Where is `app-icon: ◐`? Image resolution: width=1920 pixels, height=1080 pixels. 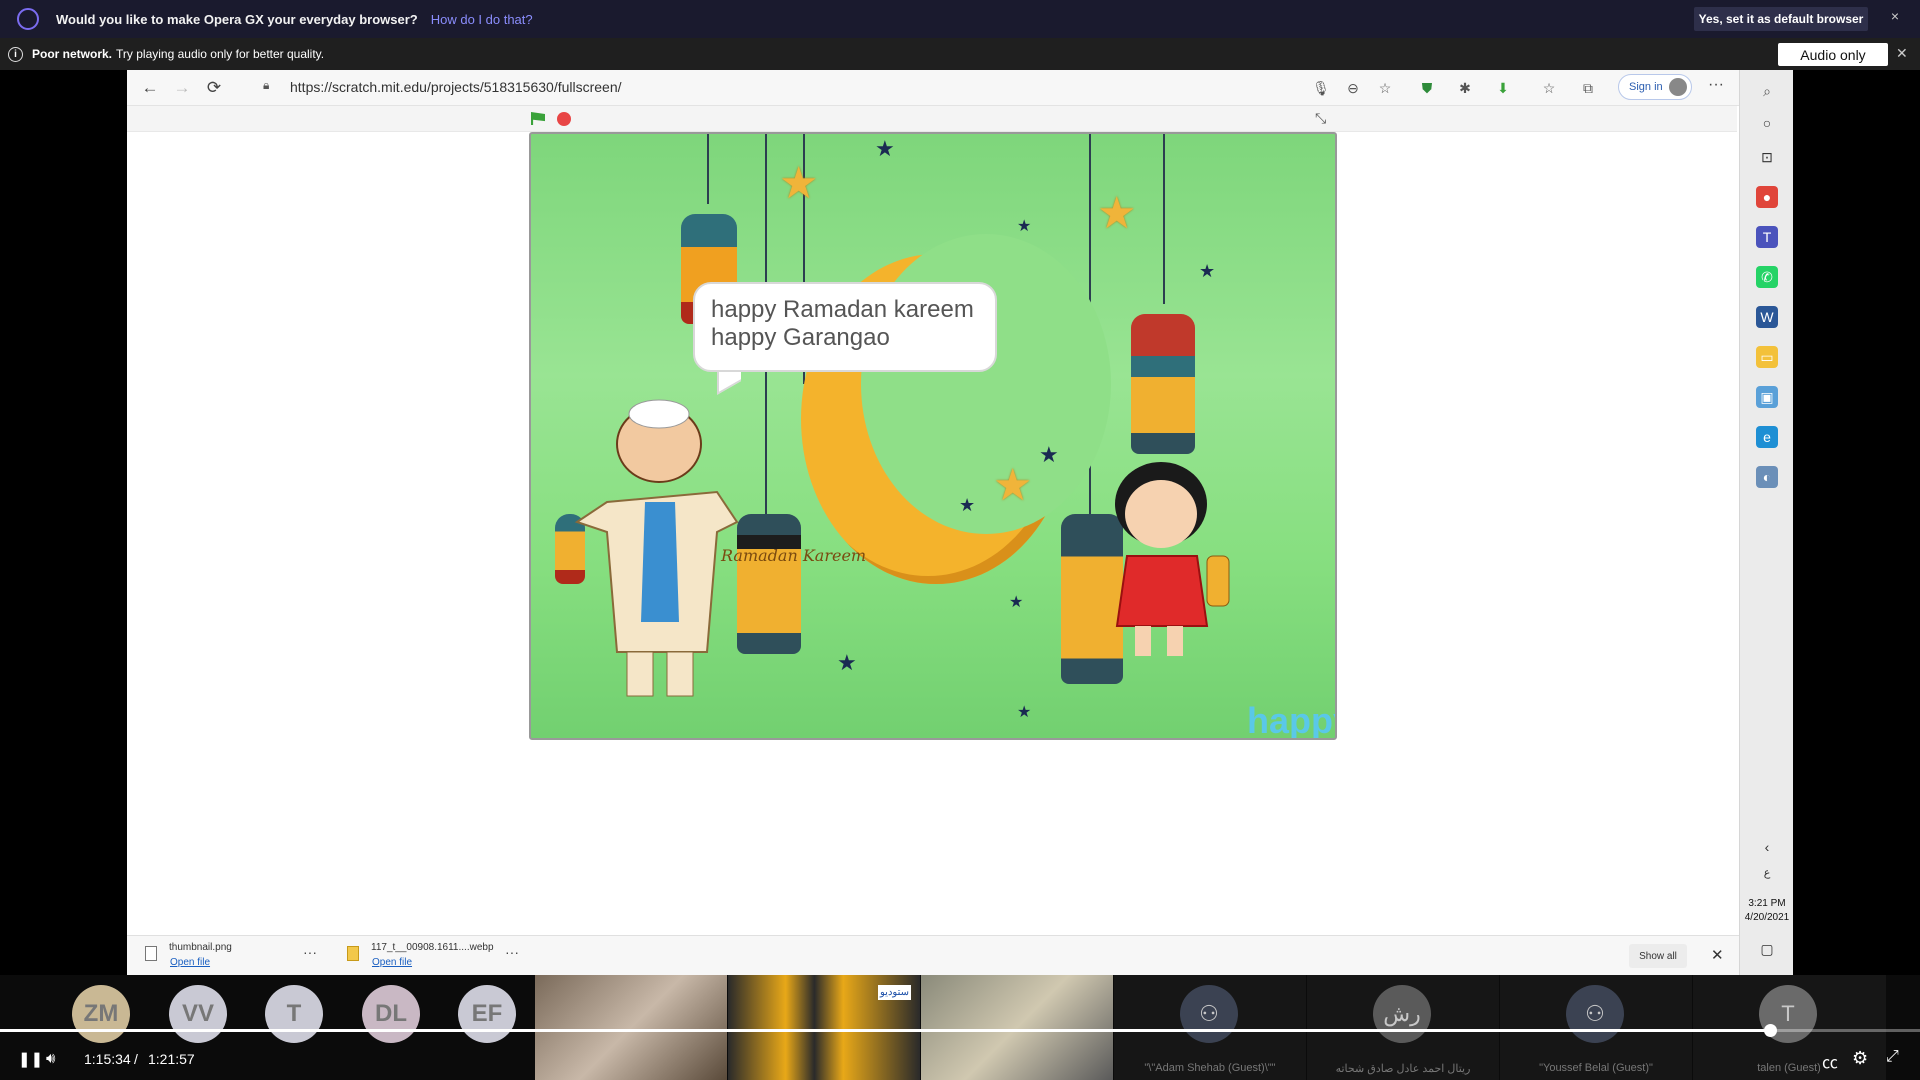
app-icon: ◐ is located at coordinates (1767, 477).